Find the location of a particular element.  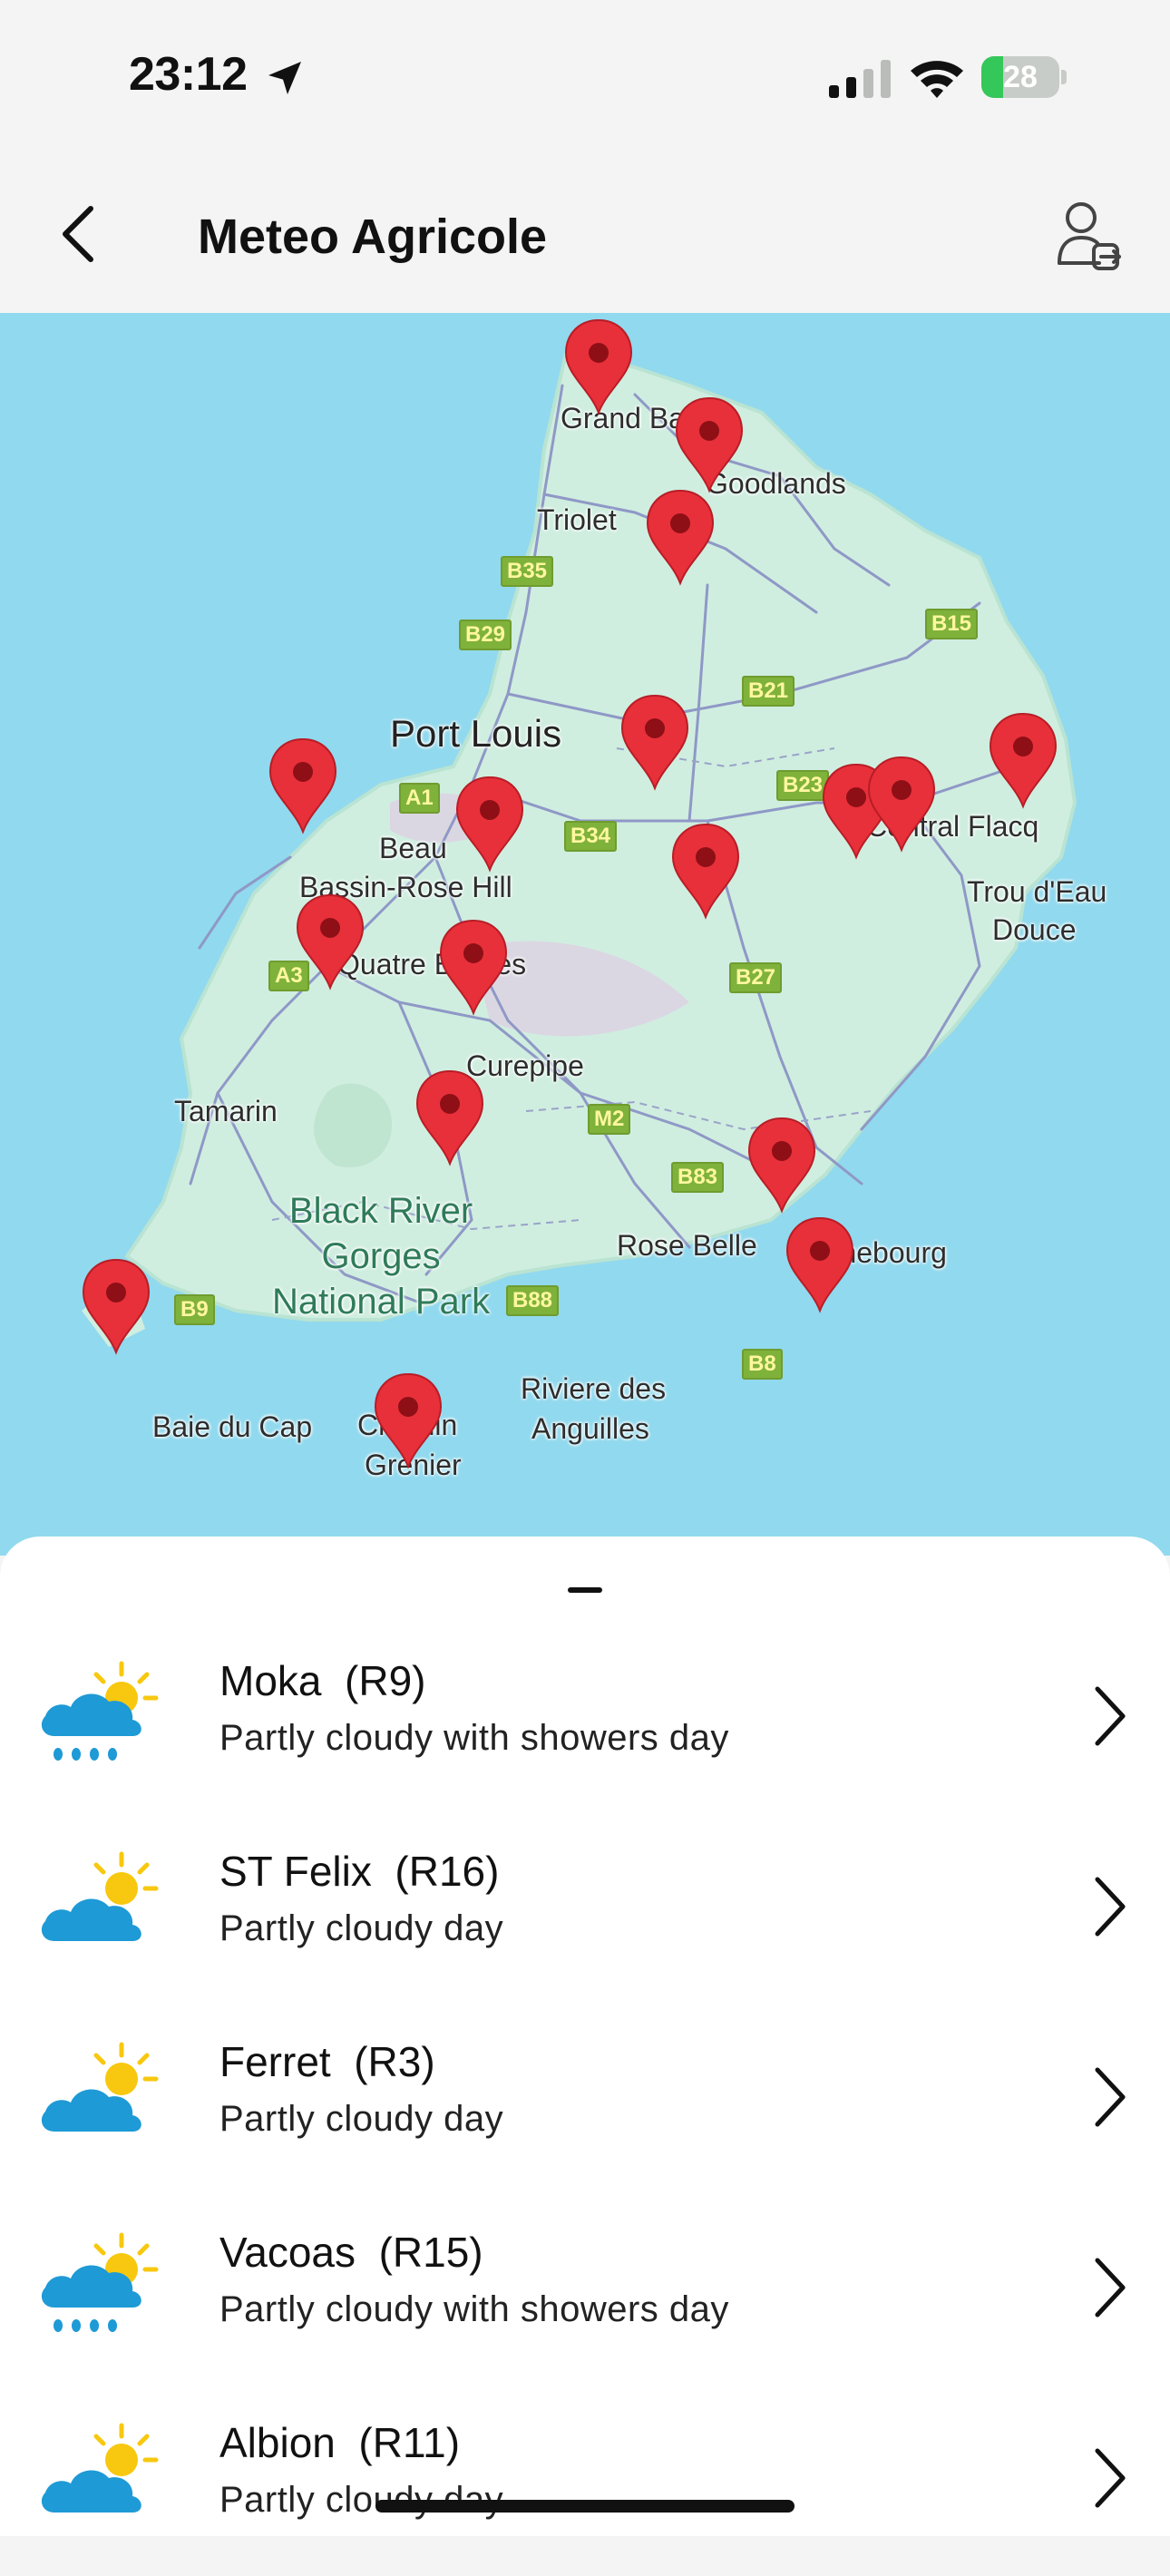

location-arrow-icon is located at coordinates (284, 78).